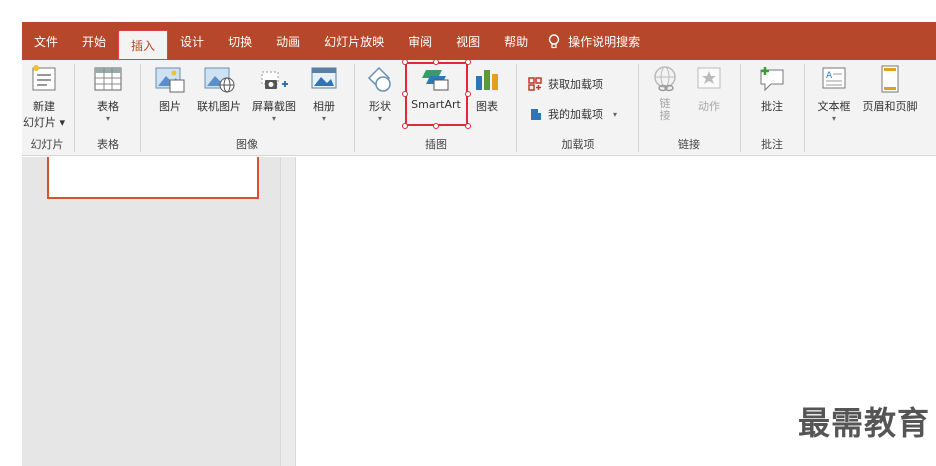  Describe the element at coordinates (436, 94) in the screenshot. I see `smartart-highlight-box` at that location.